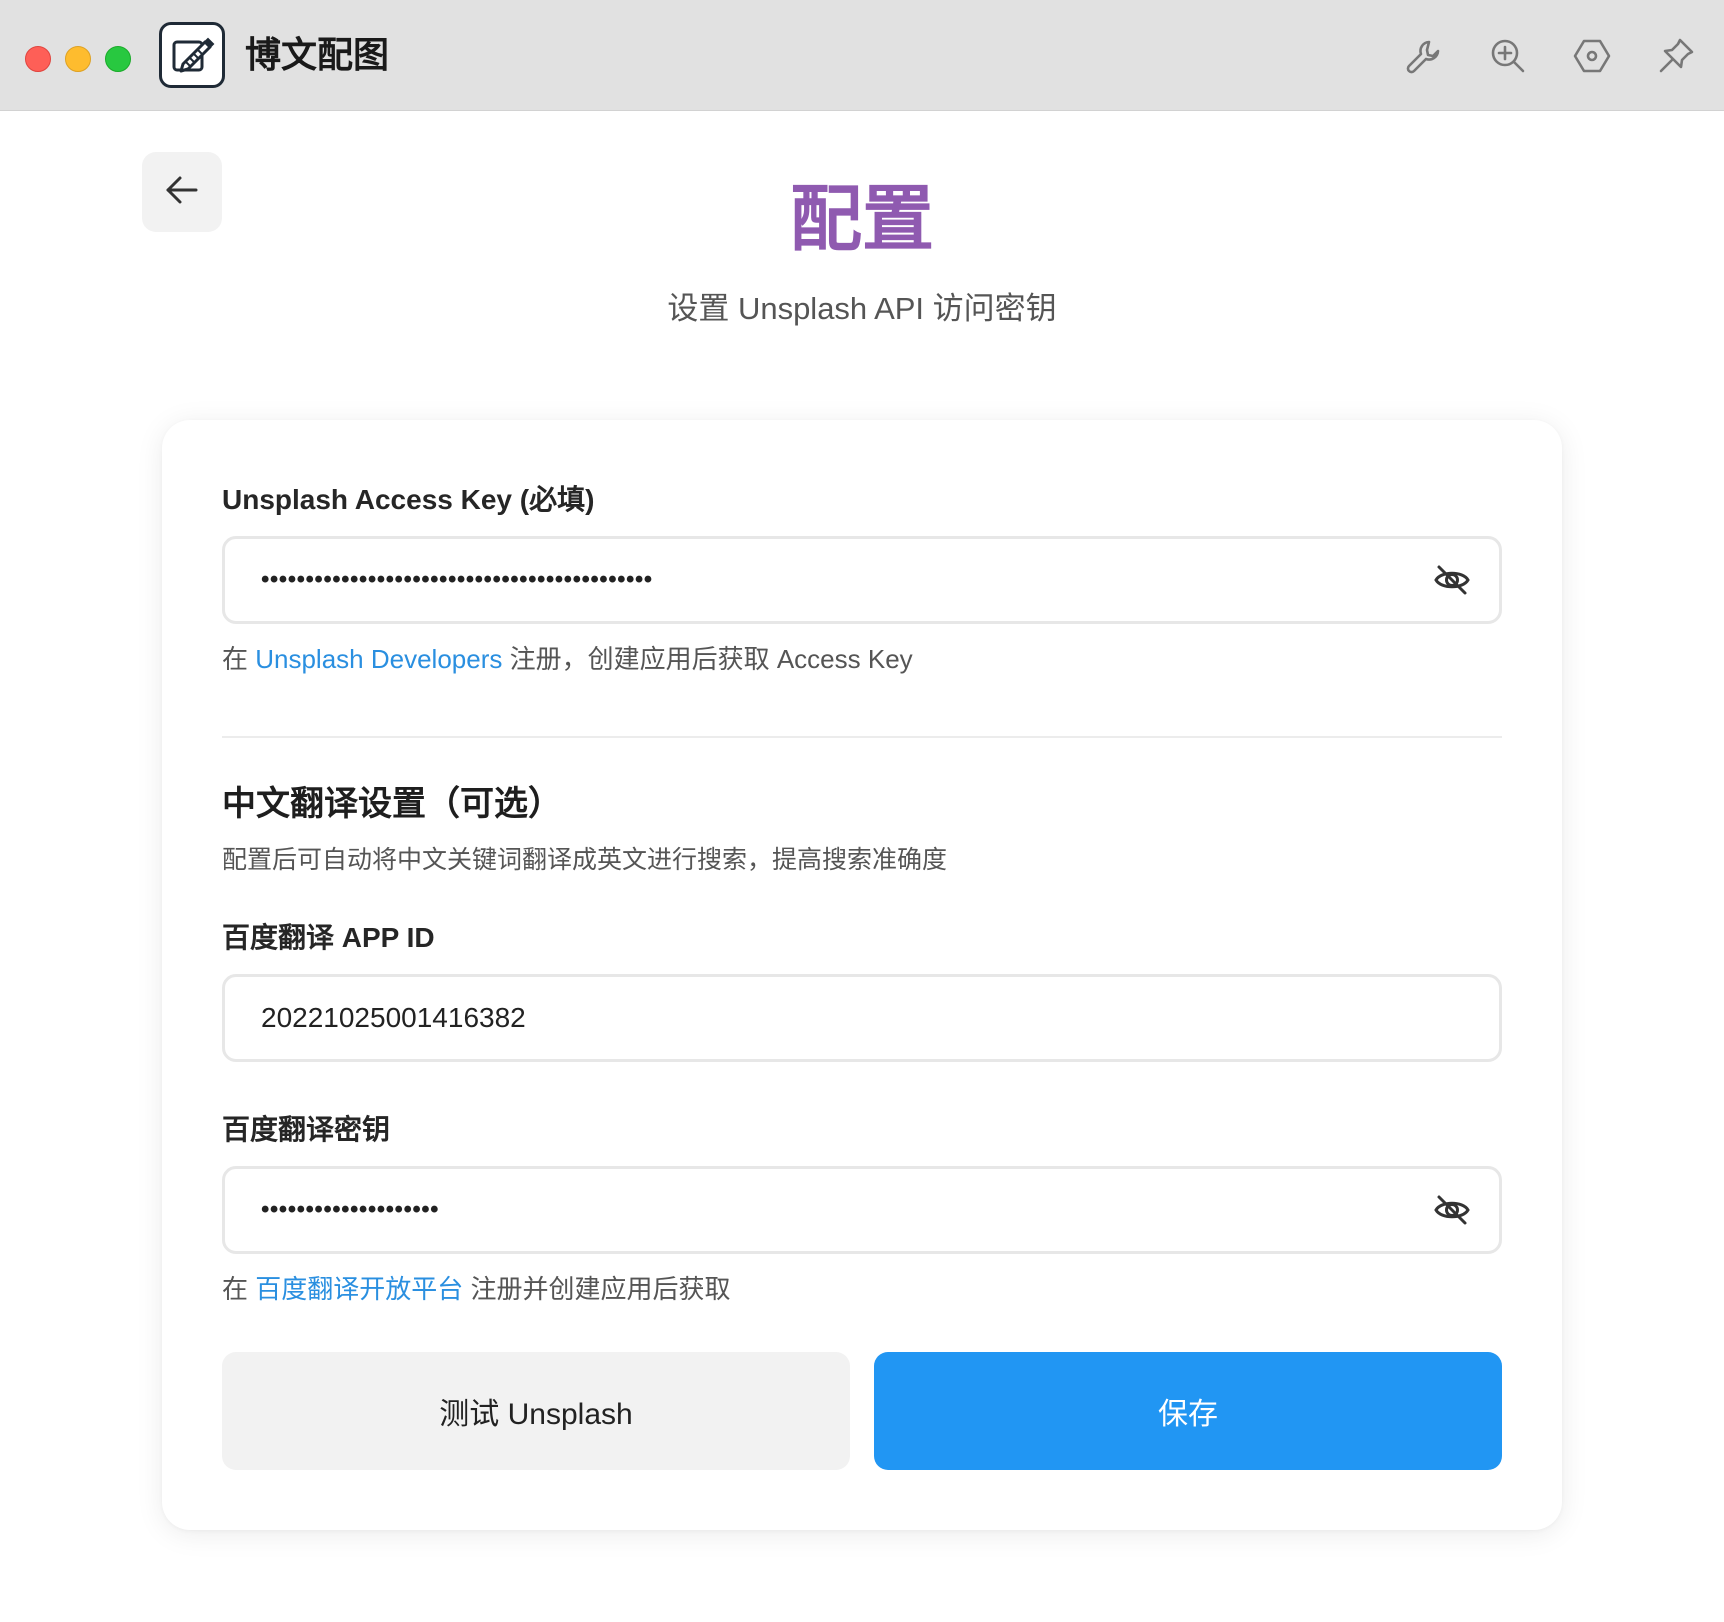 The image size is (1724, 1622). Describe the element at coordinates (861, 220) in the screenshot. I see `page-title: 配置` at that location.